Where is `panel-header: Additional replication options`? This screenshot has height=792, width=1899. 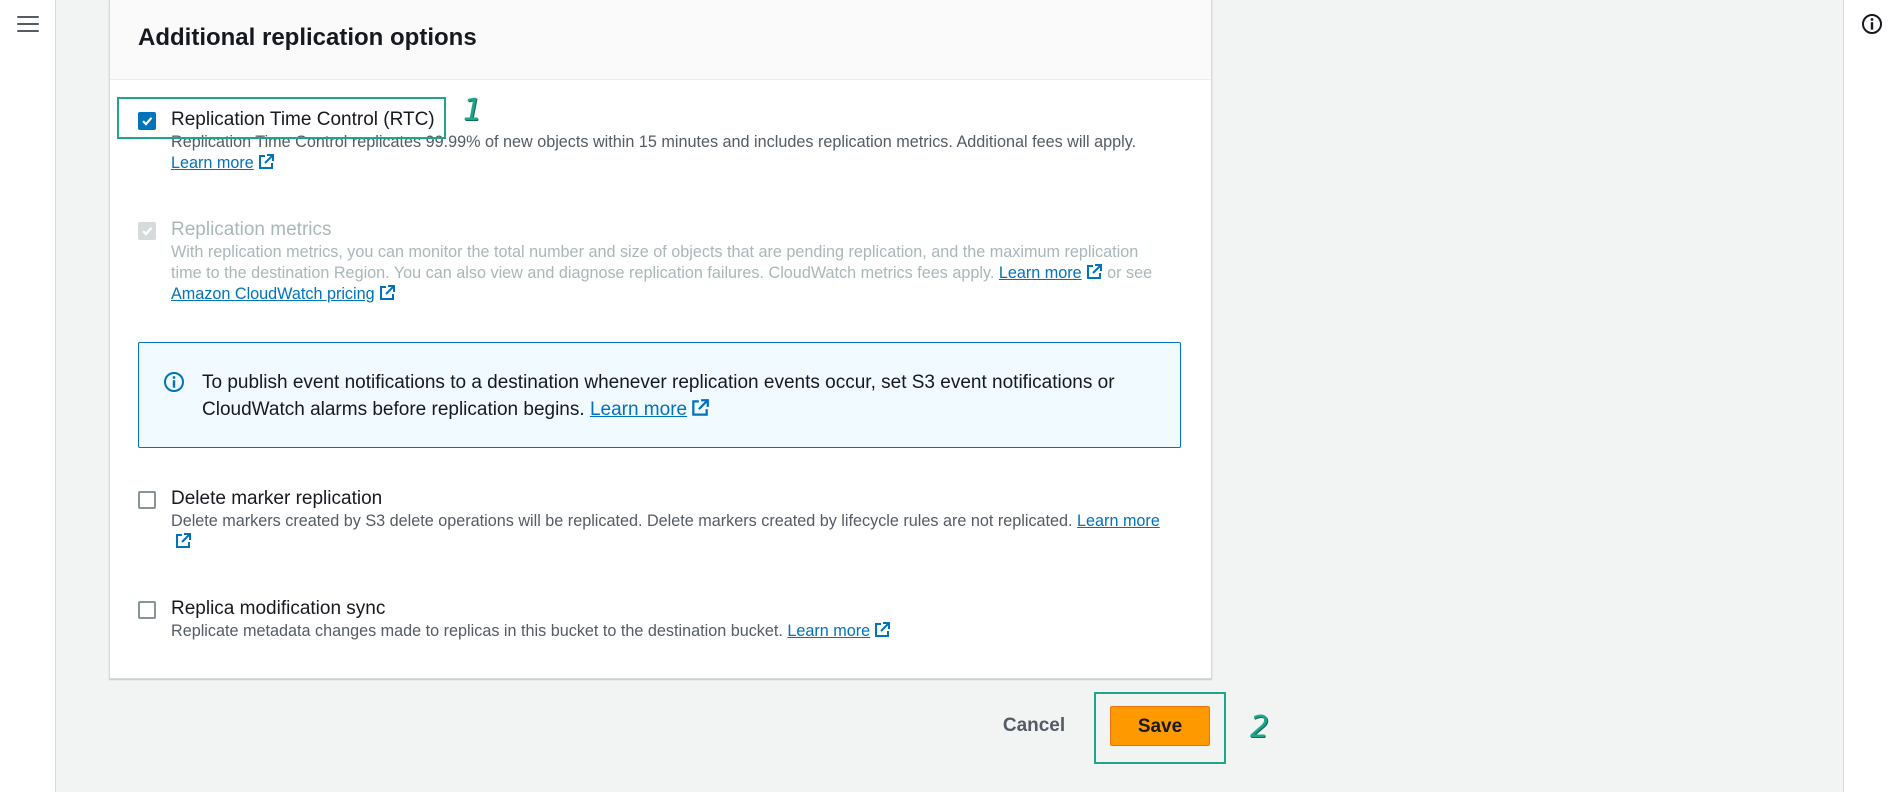
panel-header: Additional replication options is located at coordinates (660, 40).